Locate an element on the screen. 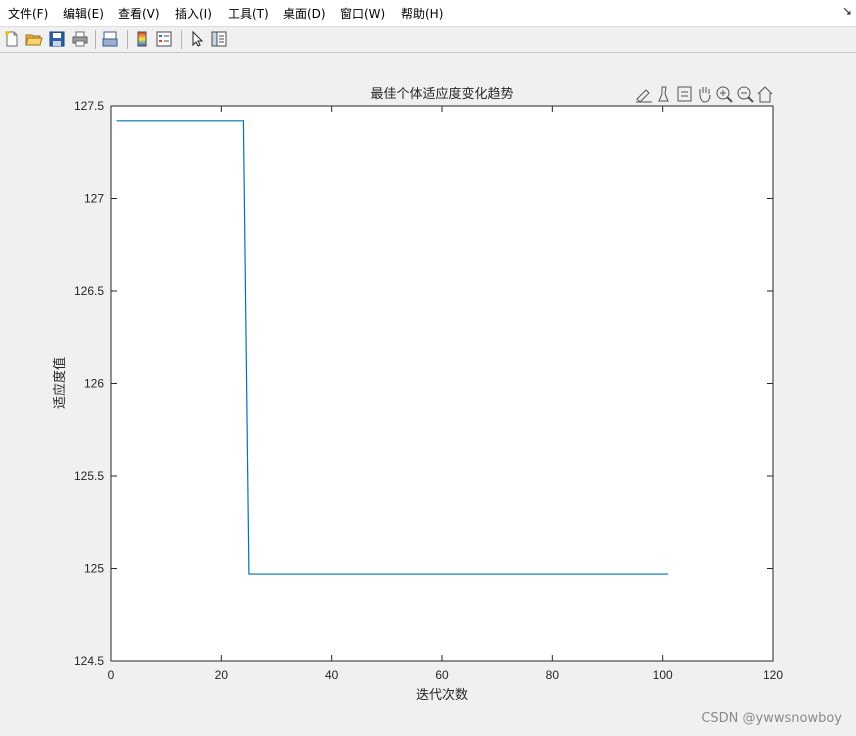 Image resolution: width=856 pixels, height=736 pixels. brush-edit-icon is located at coordinates (644, 96).